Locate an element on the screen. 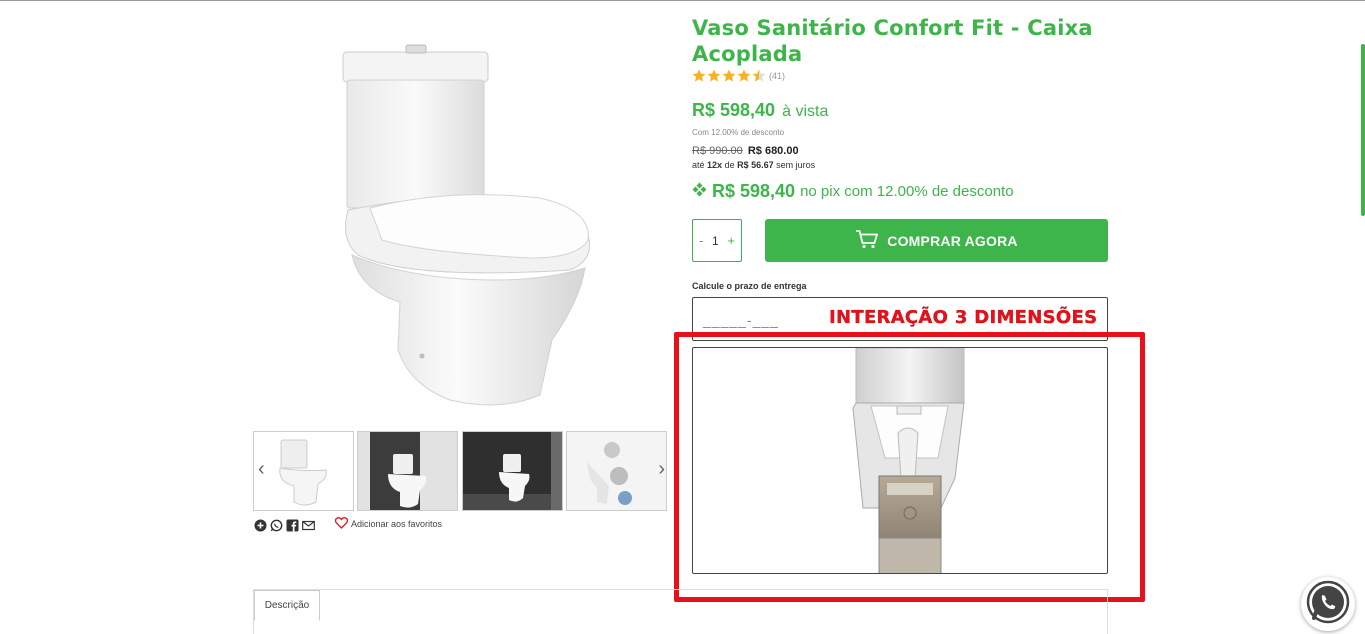  old-price: R$ 990.00 is located at coordinates (717, 151).